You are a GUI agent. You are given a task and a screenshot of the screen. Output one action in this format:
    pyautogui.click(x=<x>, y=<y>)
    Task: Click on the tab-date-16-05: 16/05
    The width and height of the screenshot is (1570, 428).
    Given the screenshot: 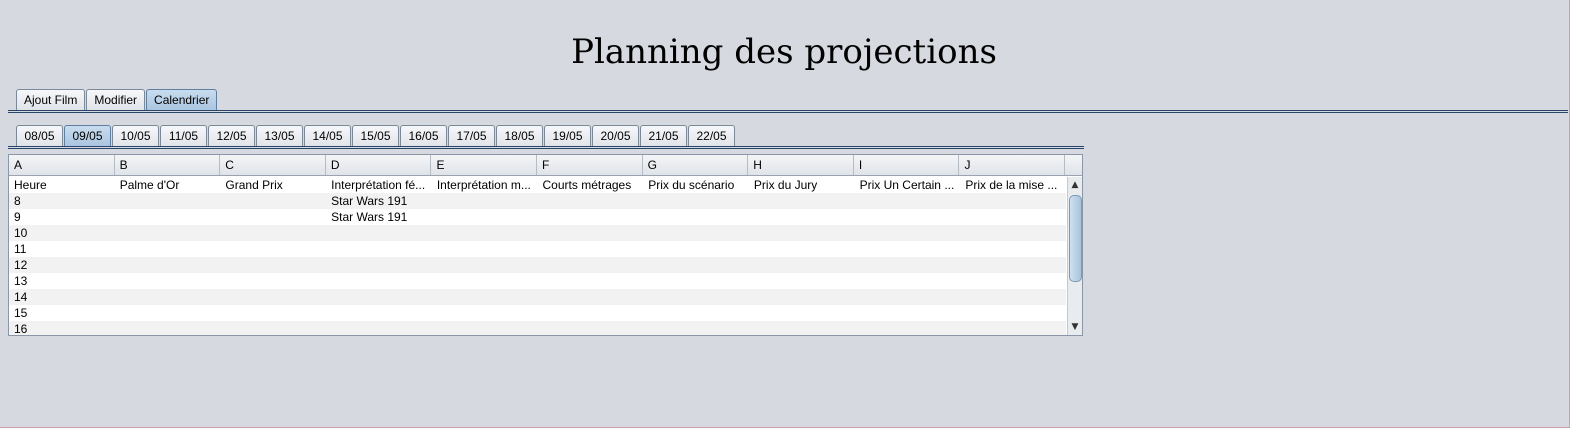 What is the action you would take?
    pyautogui.click(x=423, y=136)
    